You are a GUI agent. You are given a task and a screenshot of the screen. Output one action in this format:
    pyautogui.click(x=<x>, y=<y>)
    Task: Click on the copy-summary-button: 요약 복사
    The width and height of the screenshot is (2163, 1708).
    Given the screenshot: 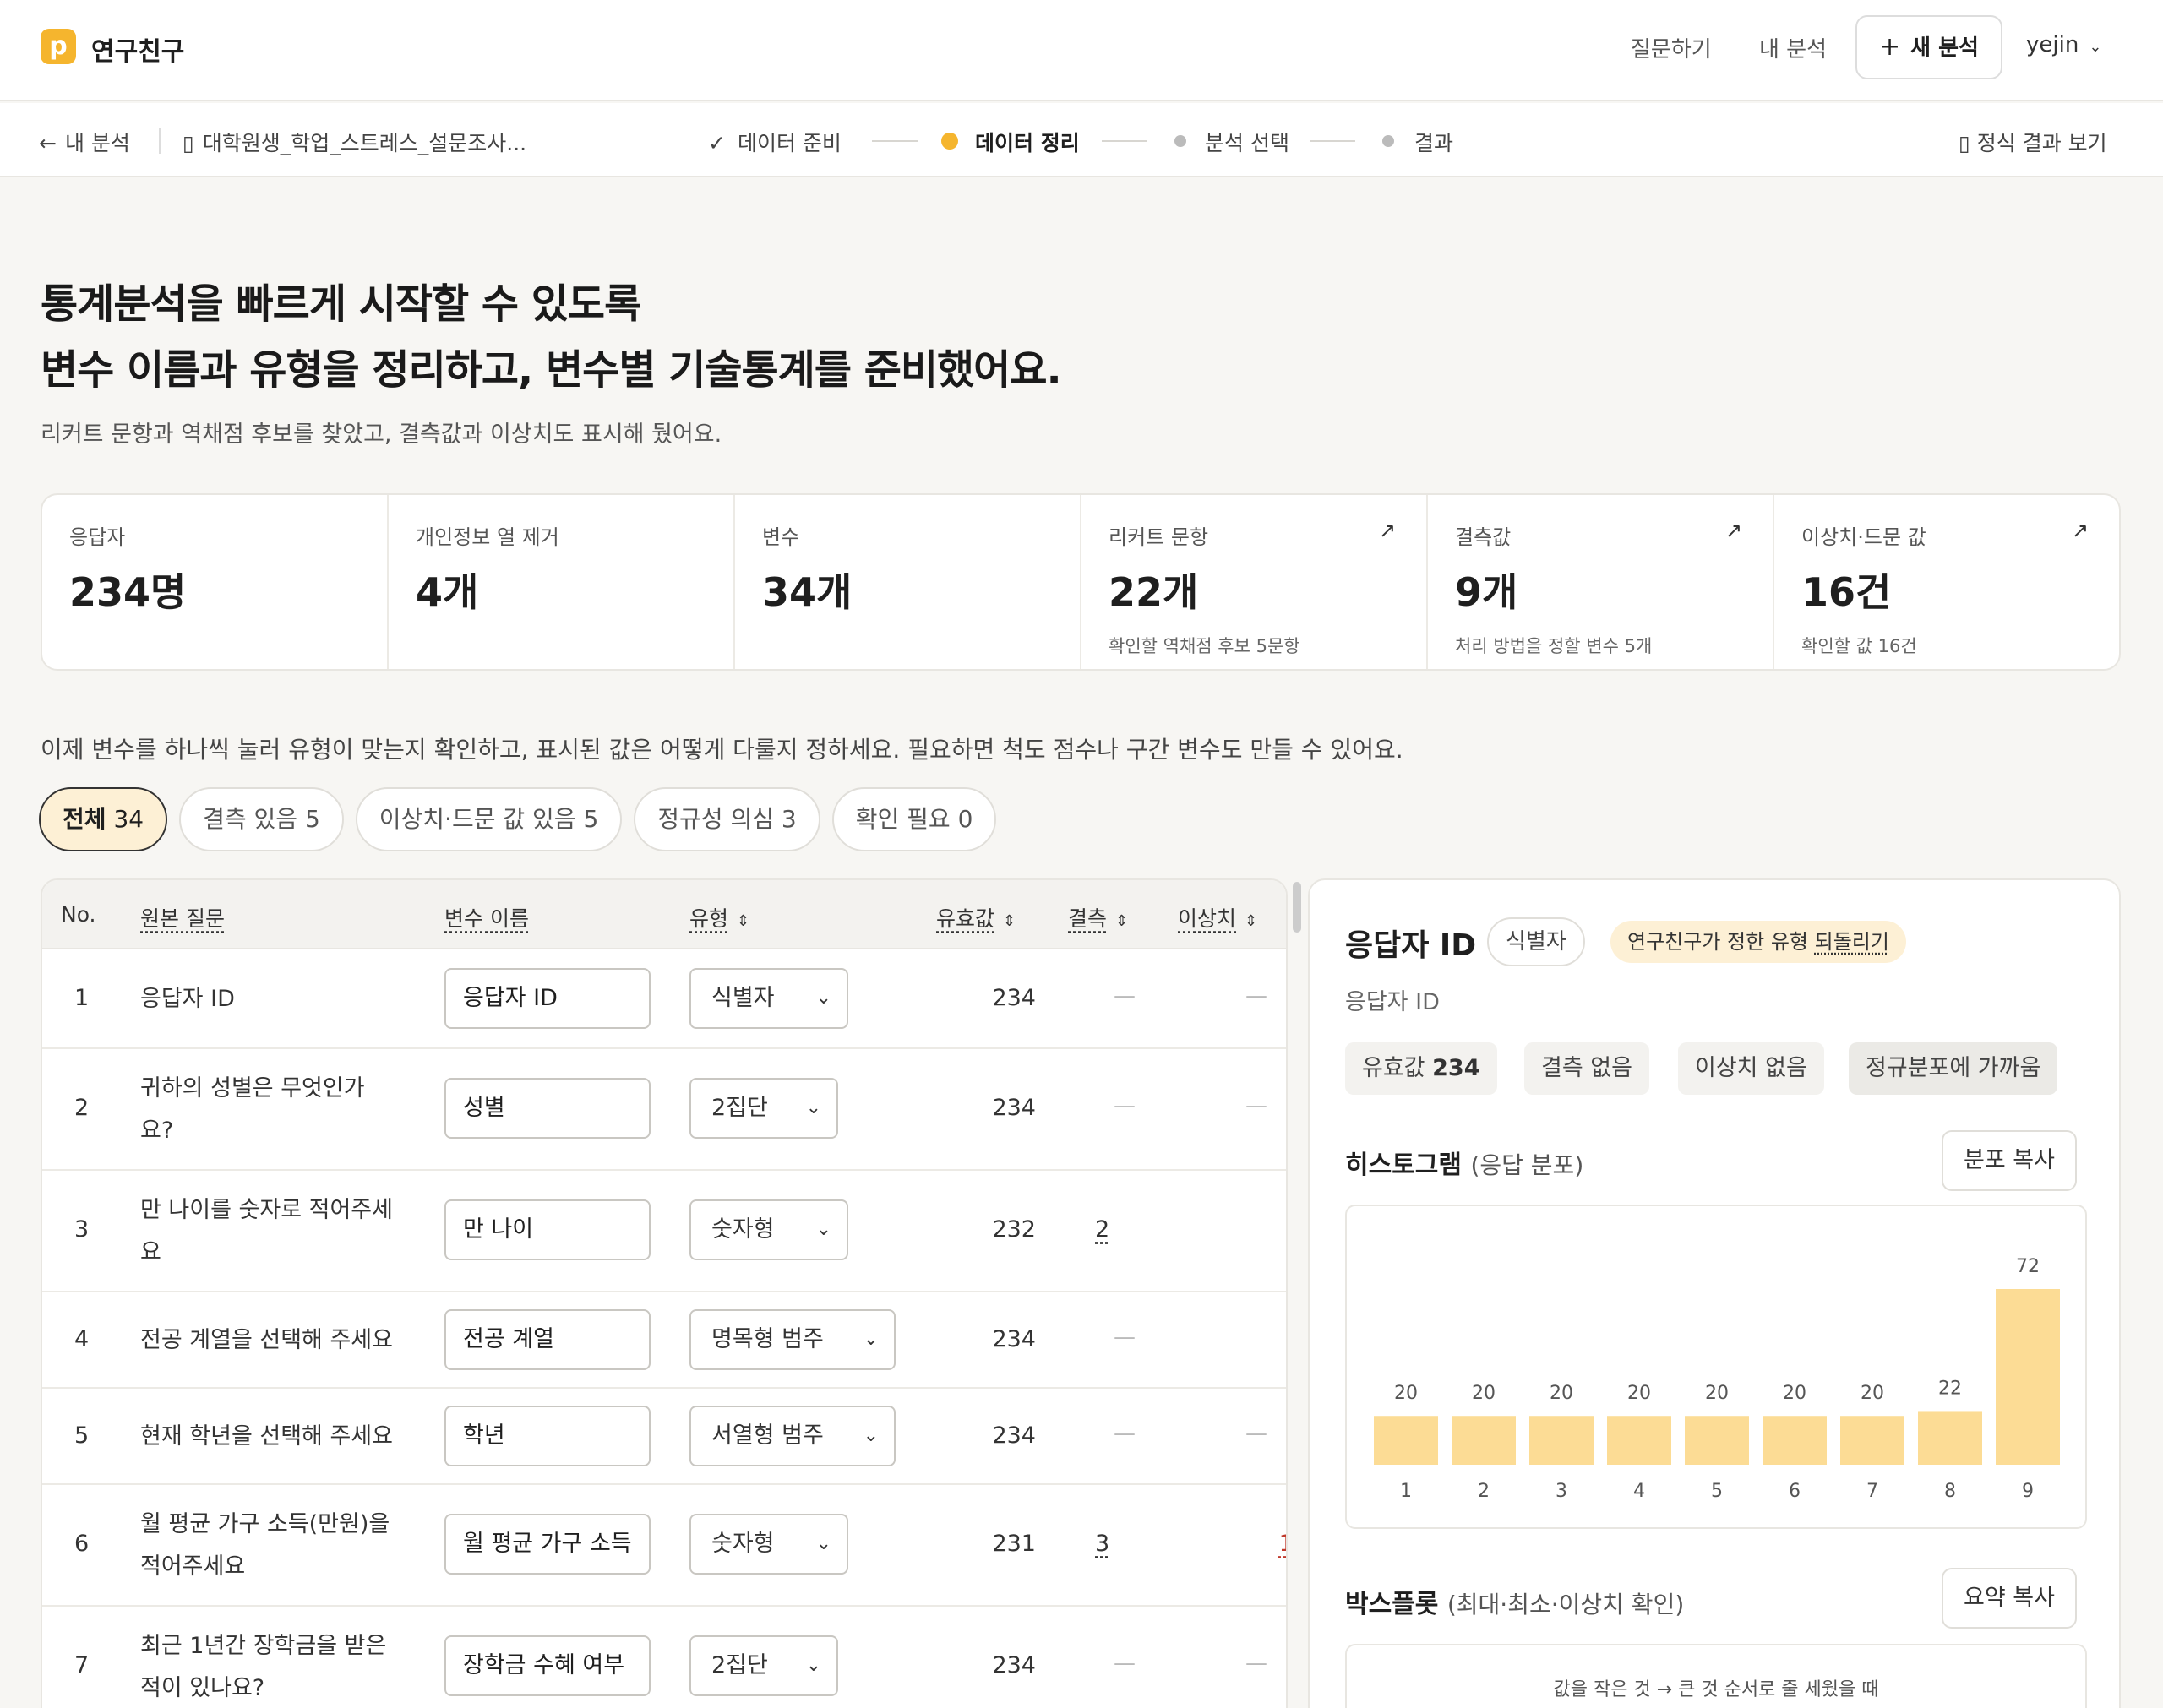 What is the action you would take?
    pyautogui.click(x=2009, y=1598)
    